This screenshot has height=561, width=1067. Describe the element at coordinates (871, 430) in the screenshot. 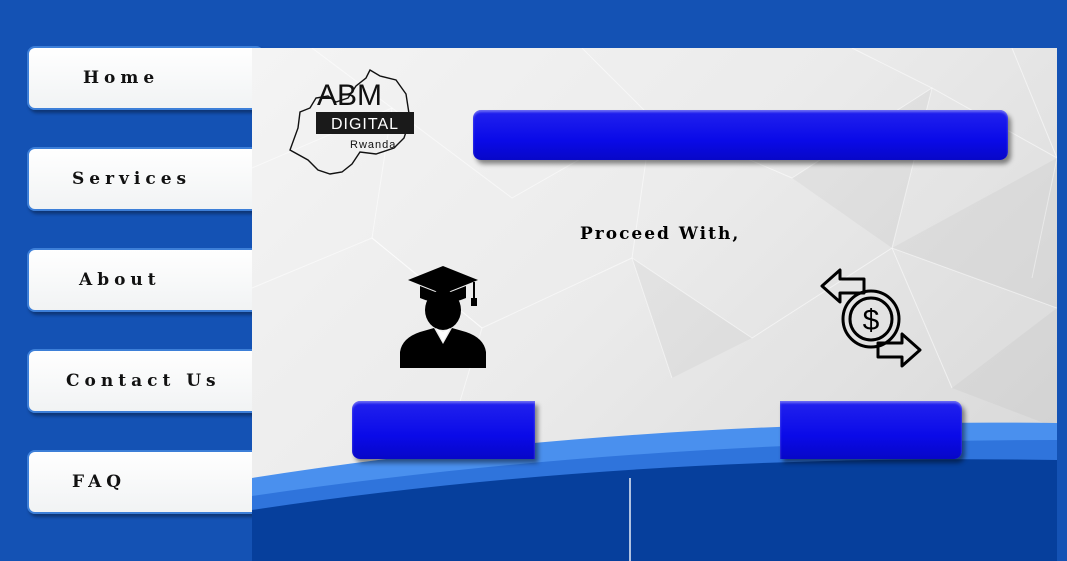

I see `payment-option-button` at that location.